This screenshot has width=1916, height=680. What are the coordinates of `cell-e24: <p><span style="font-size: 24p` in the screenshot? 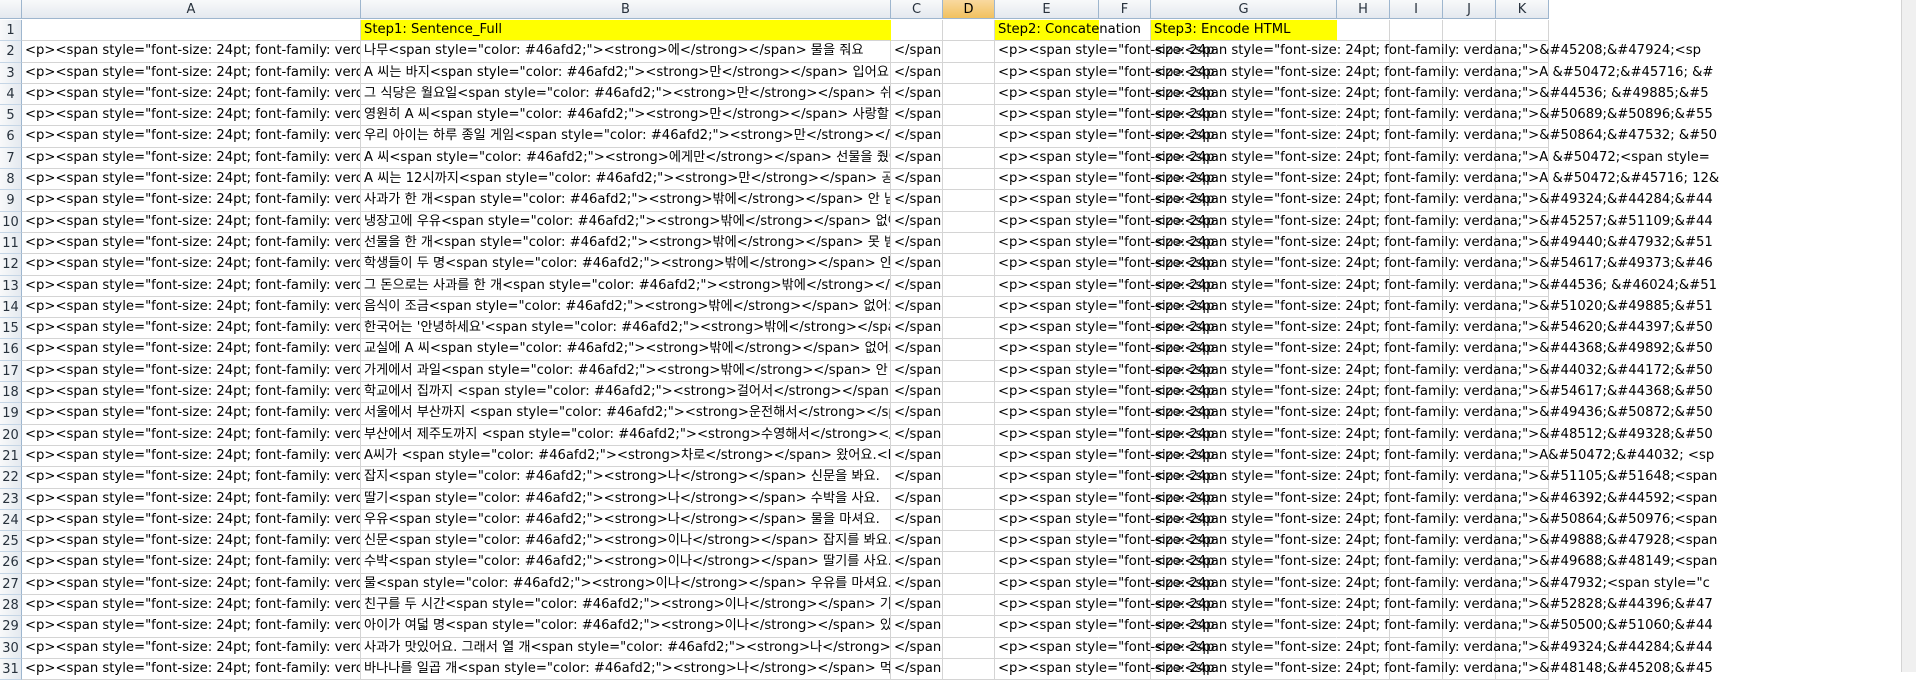 It's located at (1105, 521).